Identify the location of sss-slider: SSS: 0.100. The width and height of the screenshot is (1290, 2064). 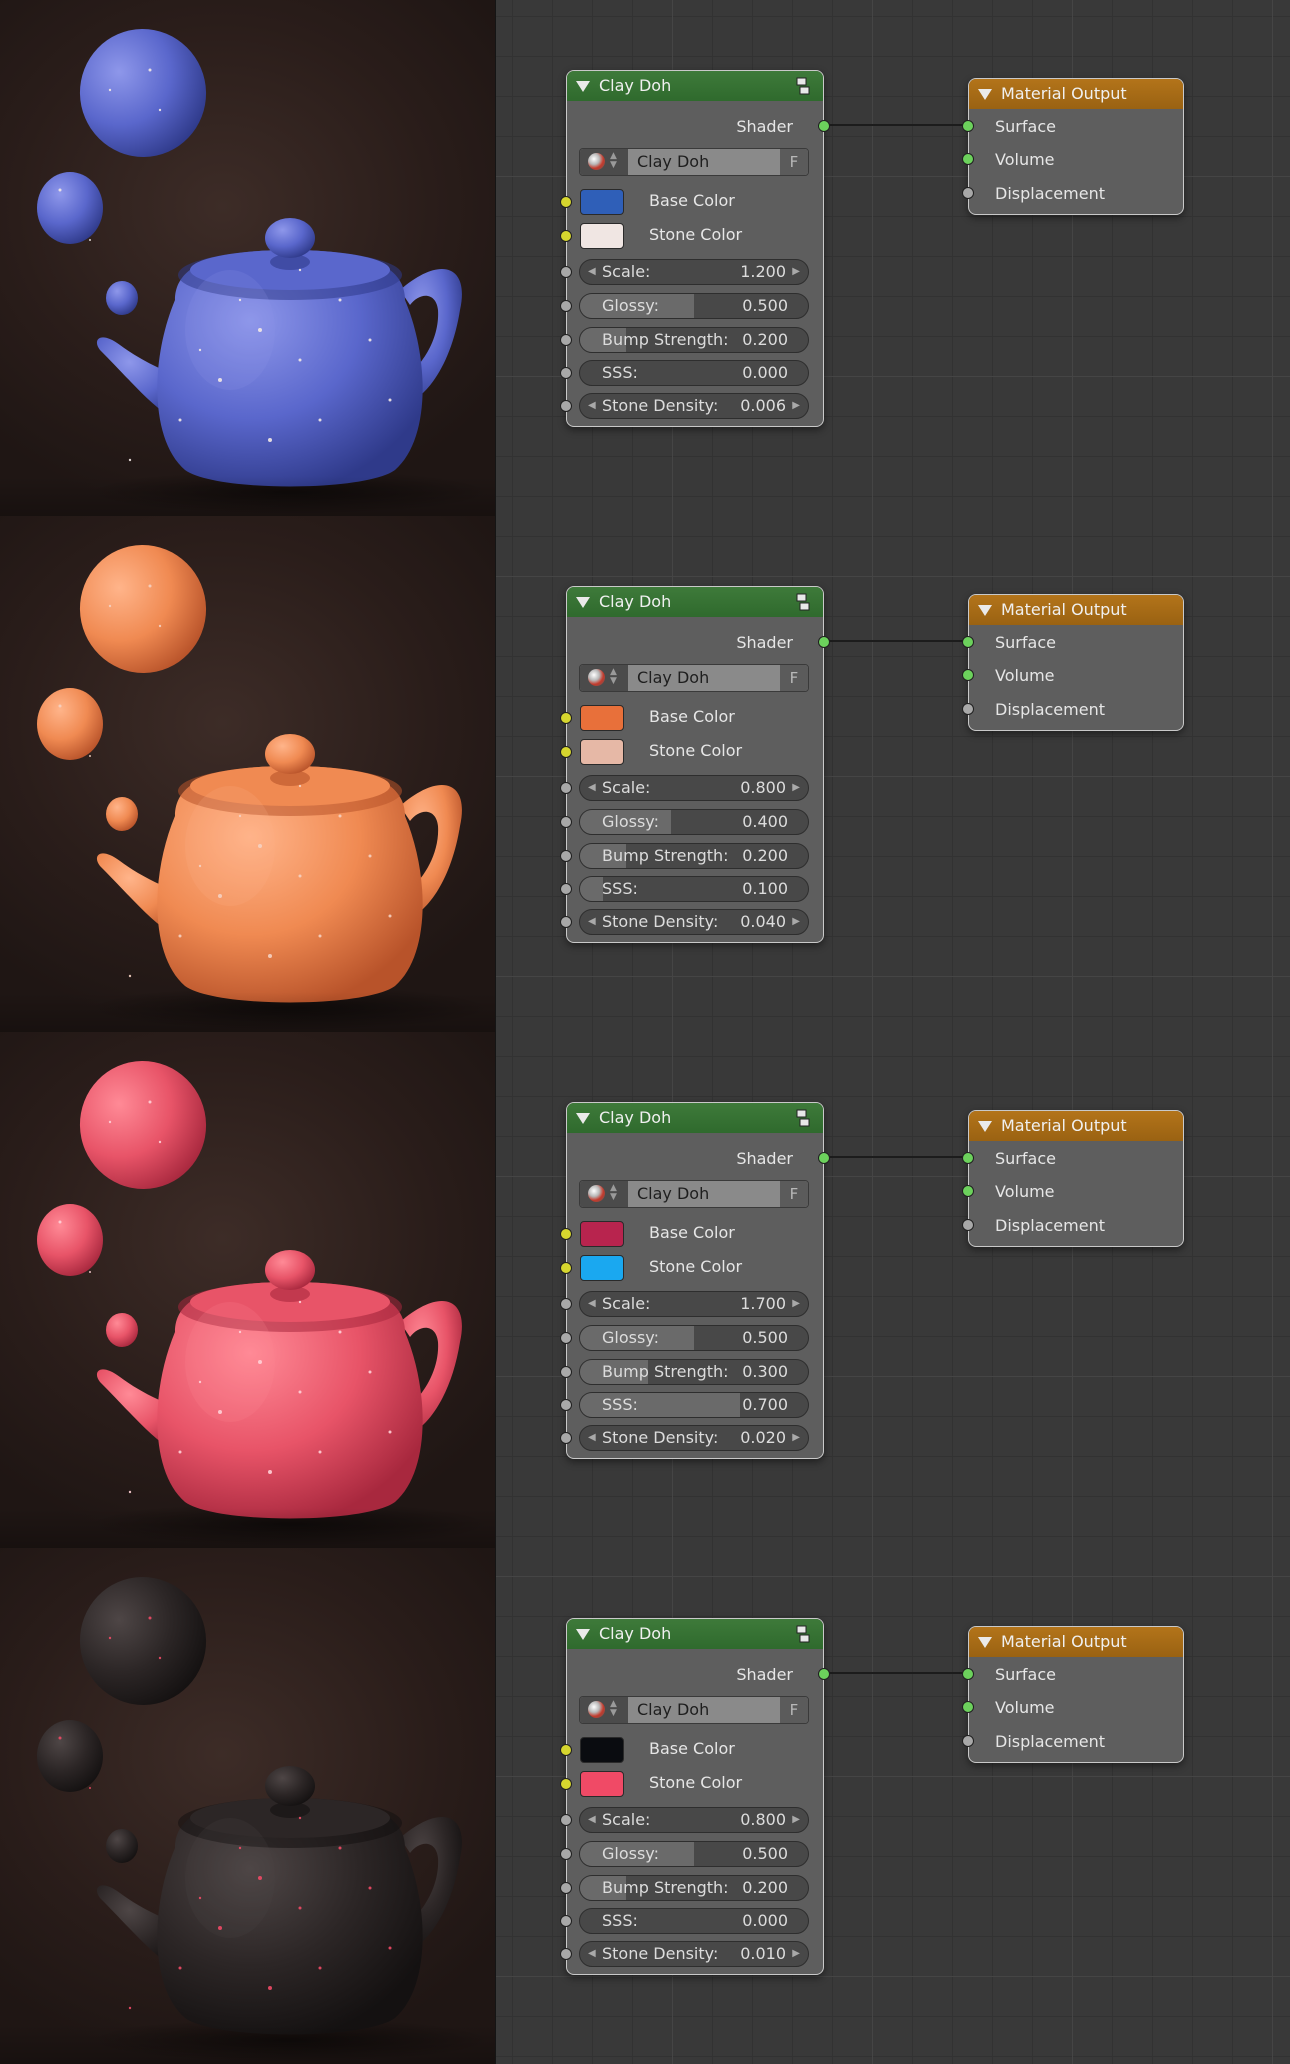
(694, 889).